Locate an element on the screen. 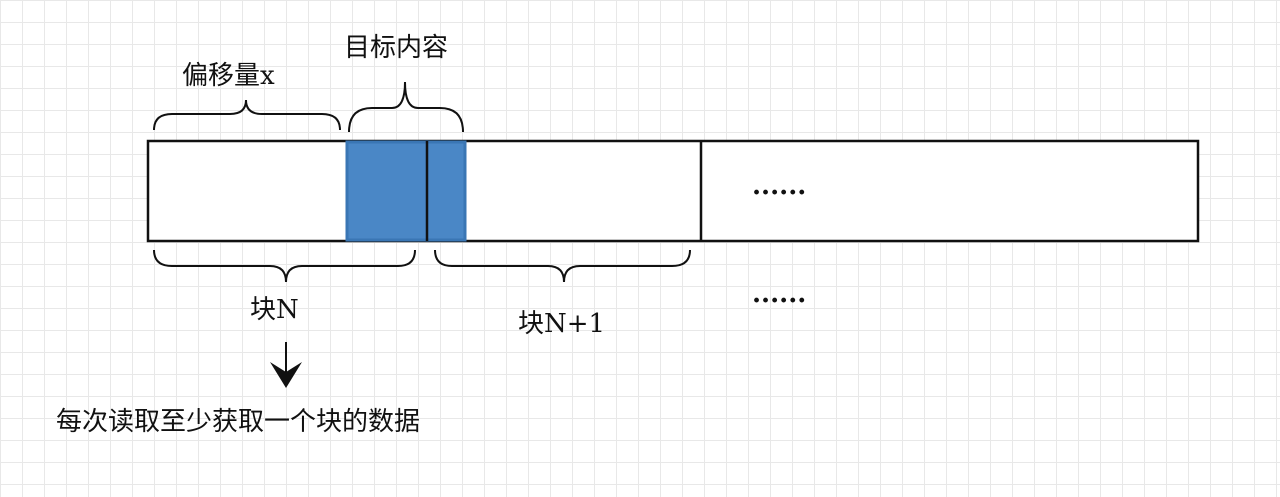 The width and height of the screenshot is (1280, 497). note-text: 每次读取至少获取一个块的数据 is located at coordinates (238, 422).